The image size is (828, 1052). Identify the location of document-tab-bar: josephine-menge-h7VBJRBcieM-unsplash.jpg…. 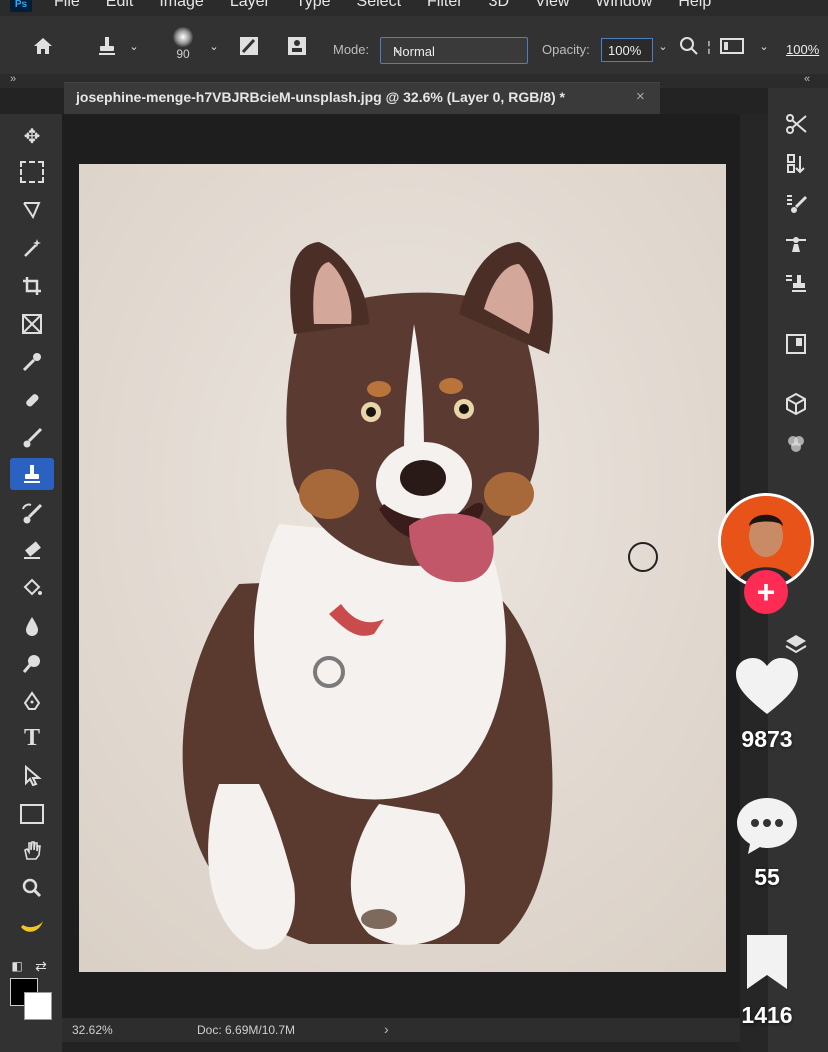
(362, 98).